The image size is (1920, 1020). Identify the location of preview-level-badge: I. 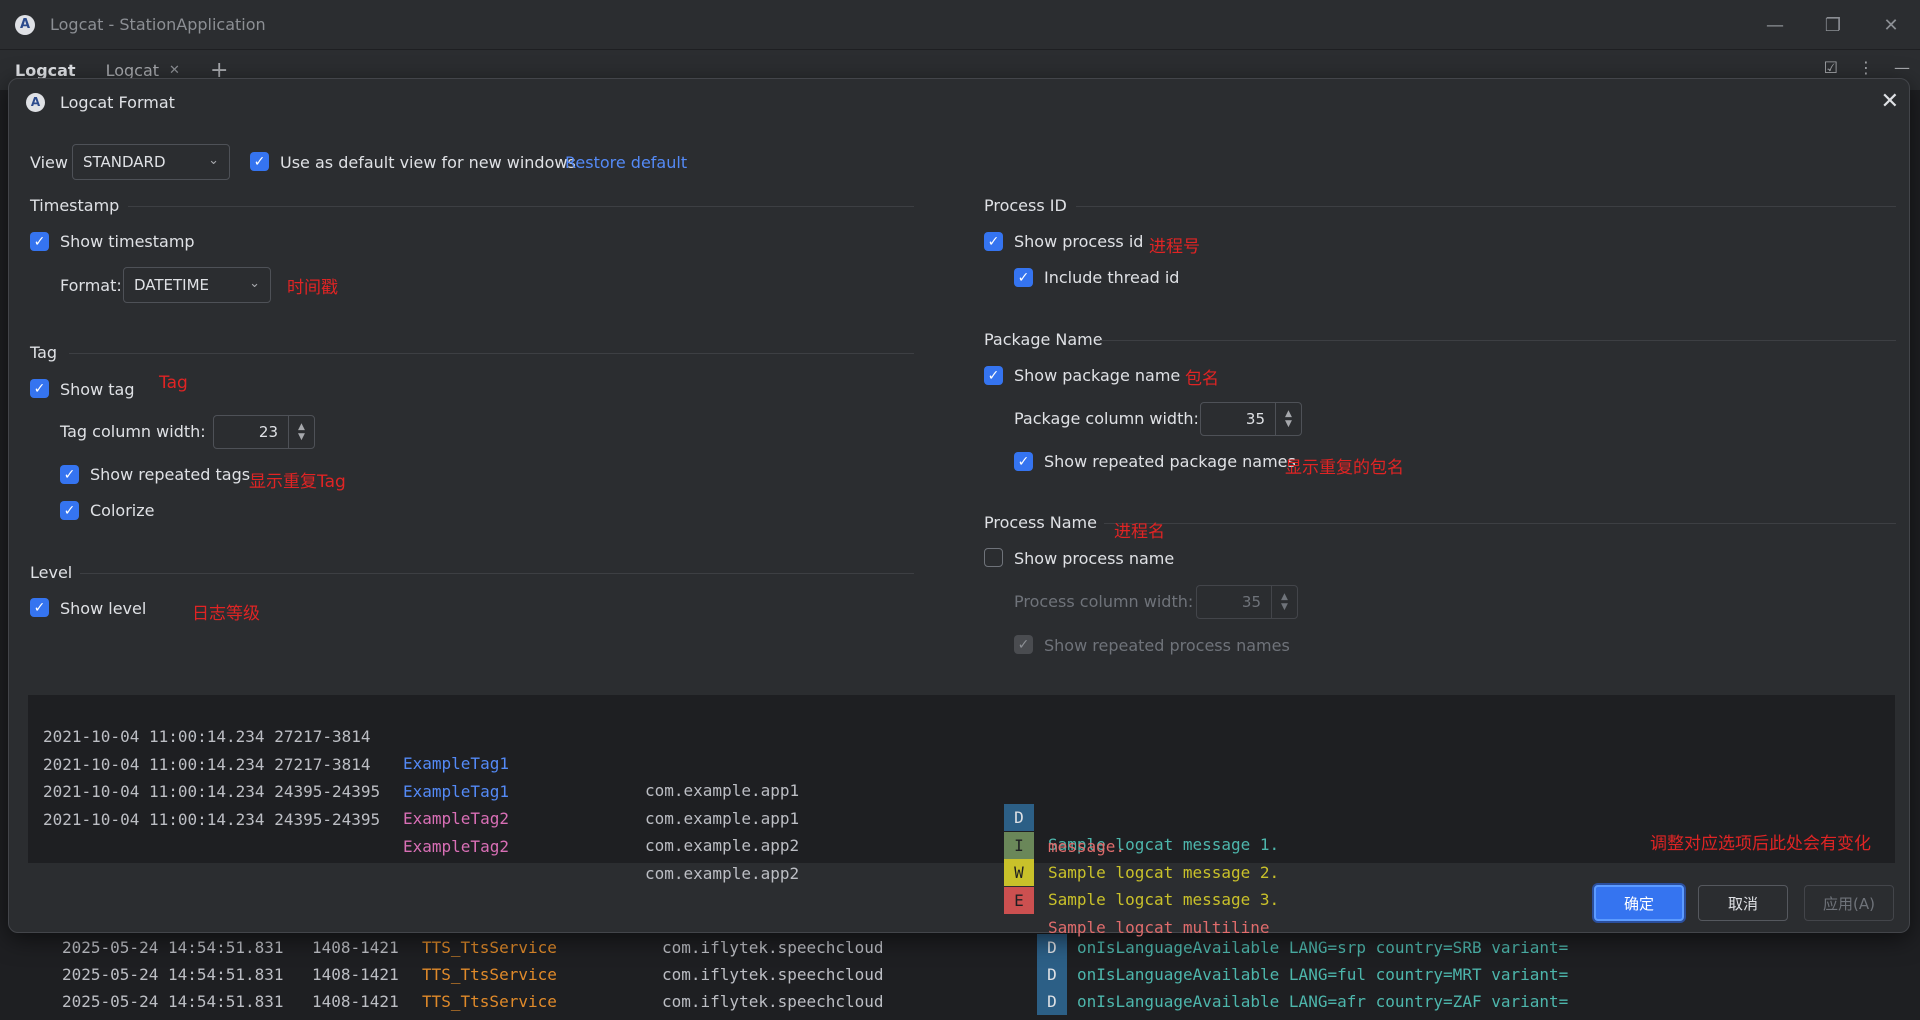
(1019, 845).